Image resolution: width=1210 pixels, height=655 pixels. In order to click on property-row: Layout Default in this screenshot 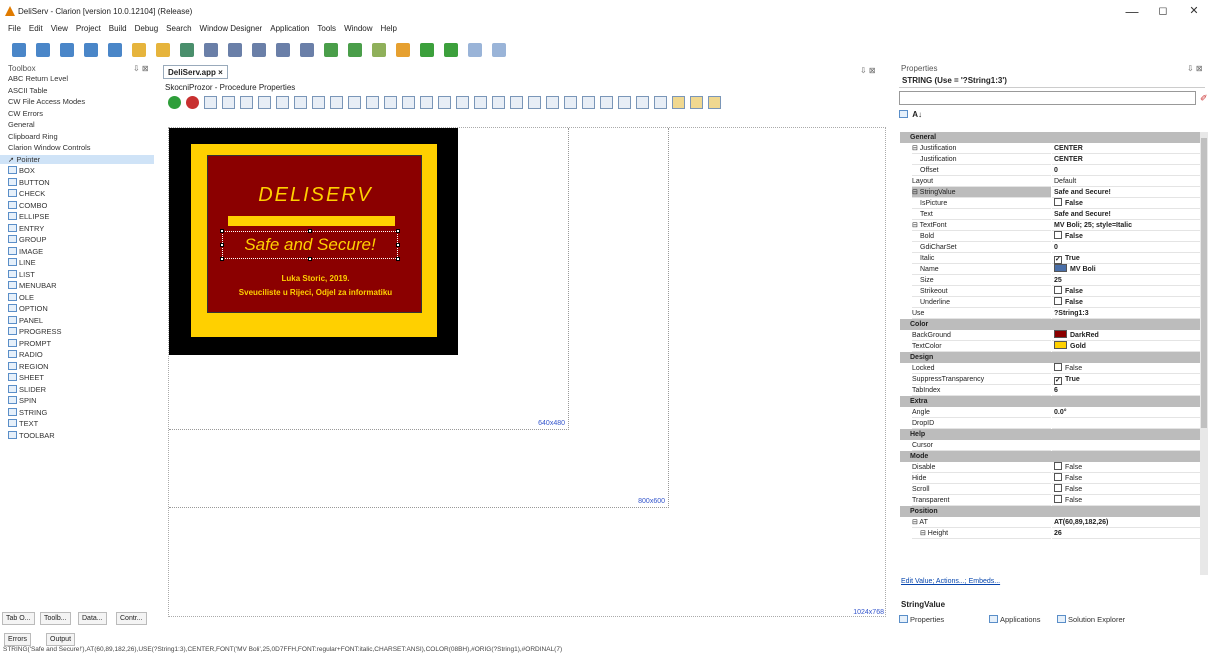, I will do `click(1050, 181)`.